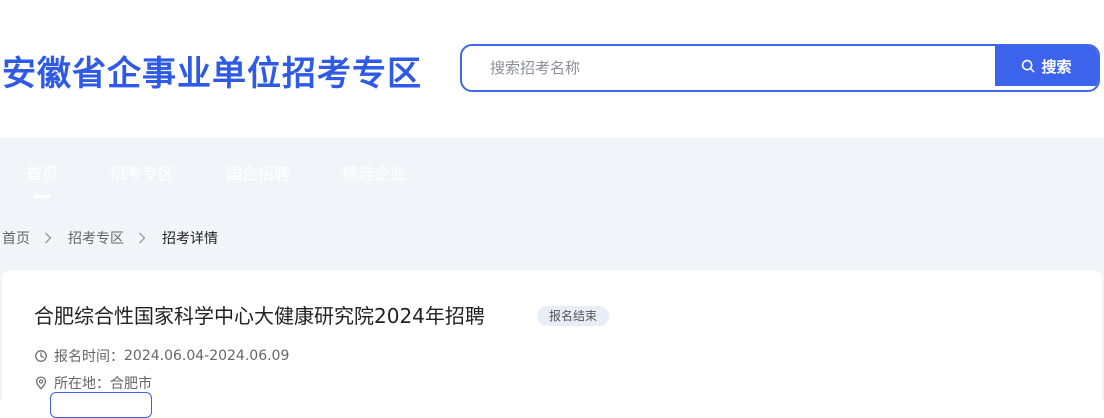  I want to click on clock-icon, so click(41, 356).